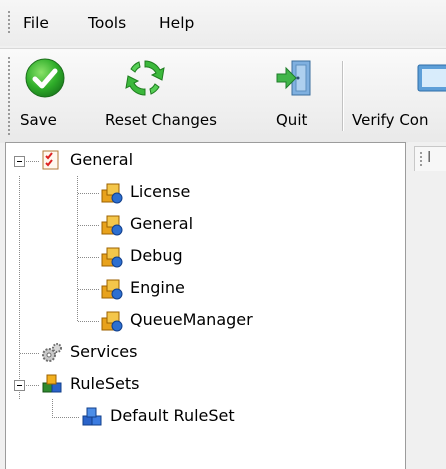  I want to click on tree-node-queuemanager-label: QueueManager, so click(191, 319).